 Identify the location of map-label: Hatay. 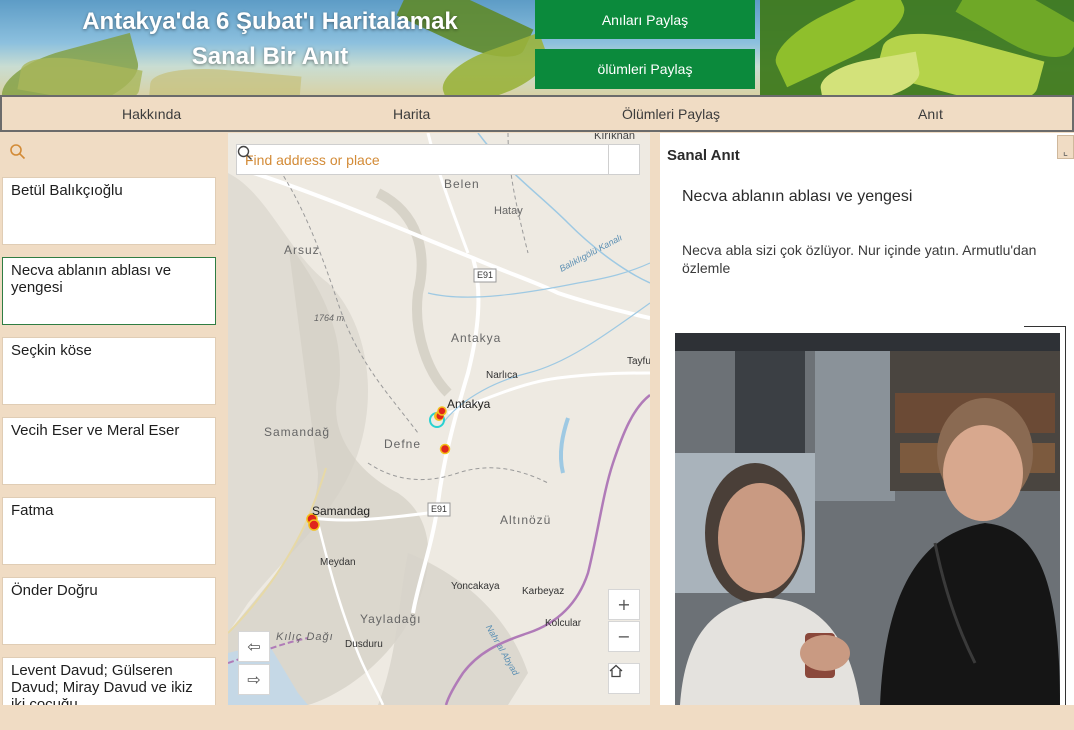
(508, 211).